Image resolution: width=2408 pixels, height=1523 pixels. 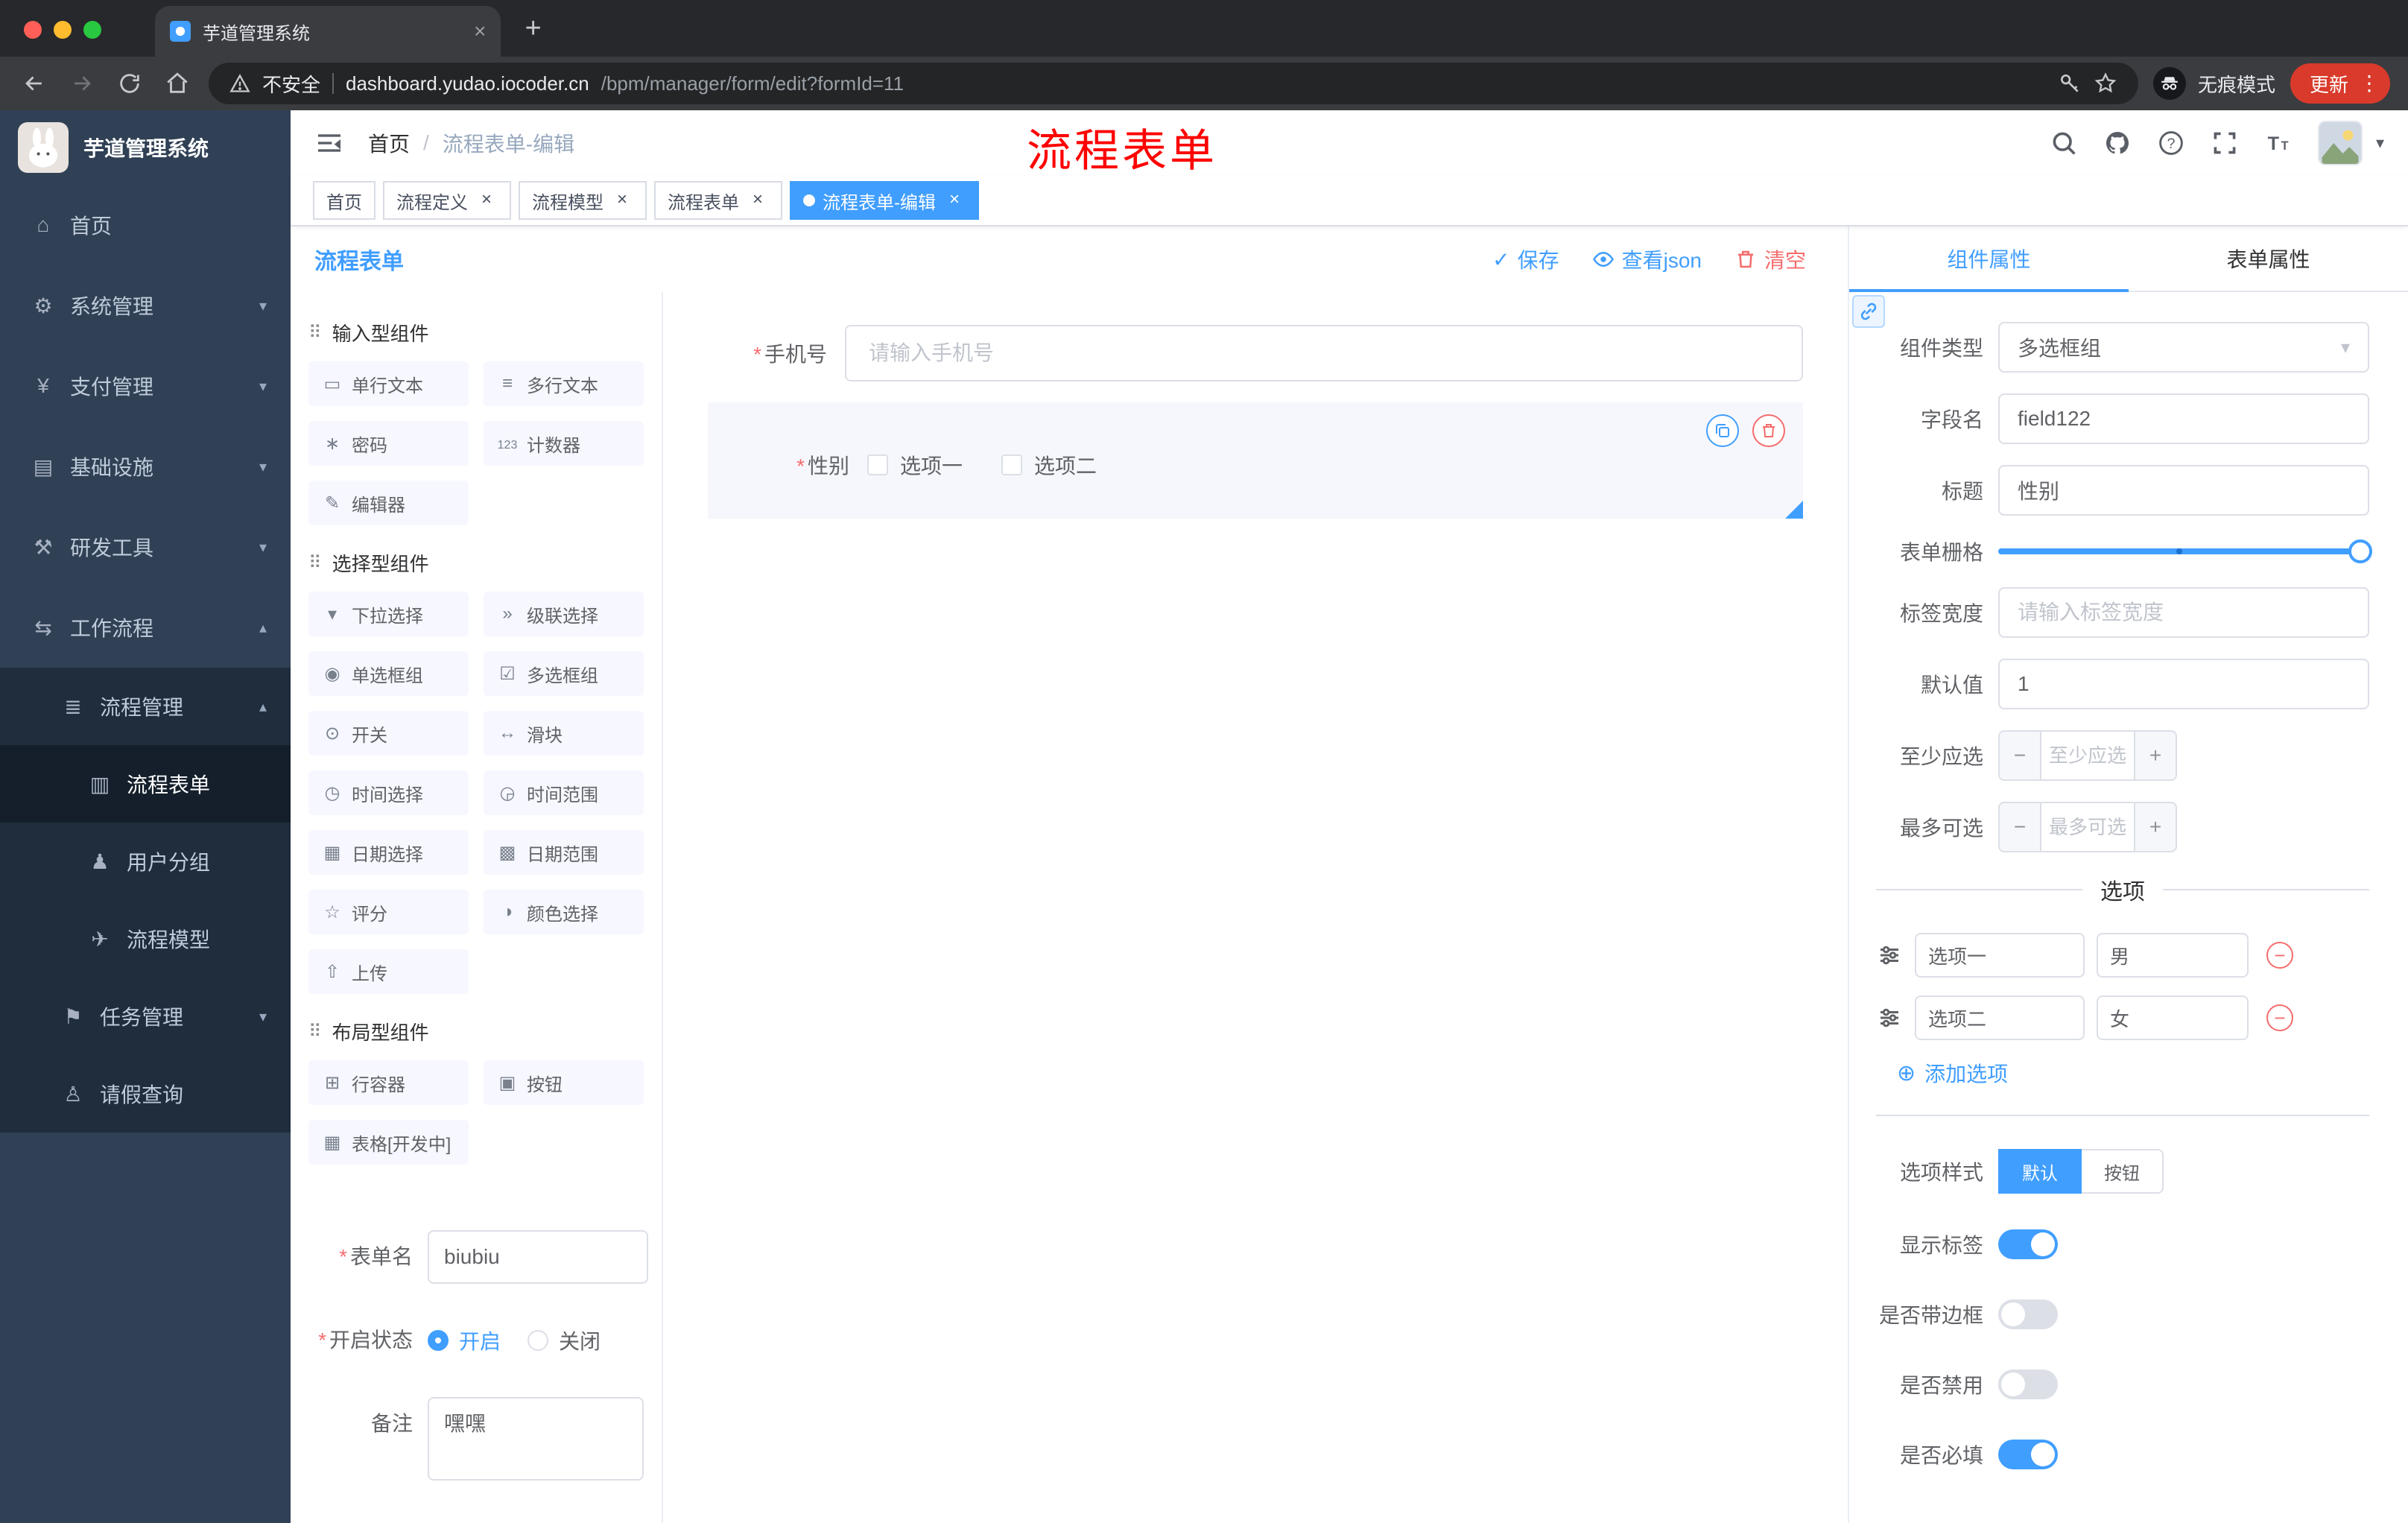 I want to click on avatar-dropdown-caret-icon, so click(x=2380, y=143).